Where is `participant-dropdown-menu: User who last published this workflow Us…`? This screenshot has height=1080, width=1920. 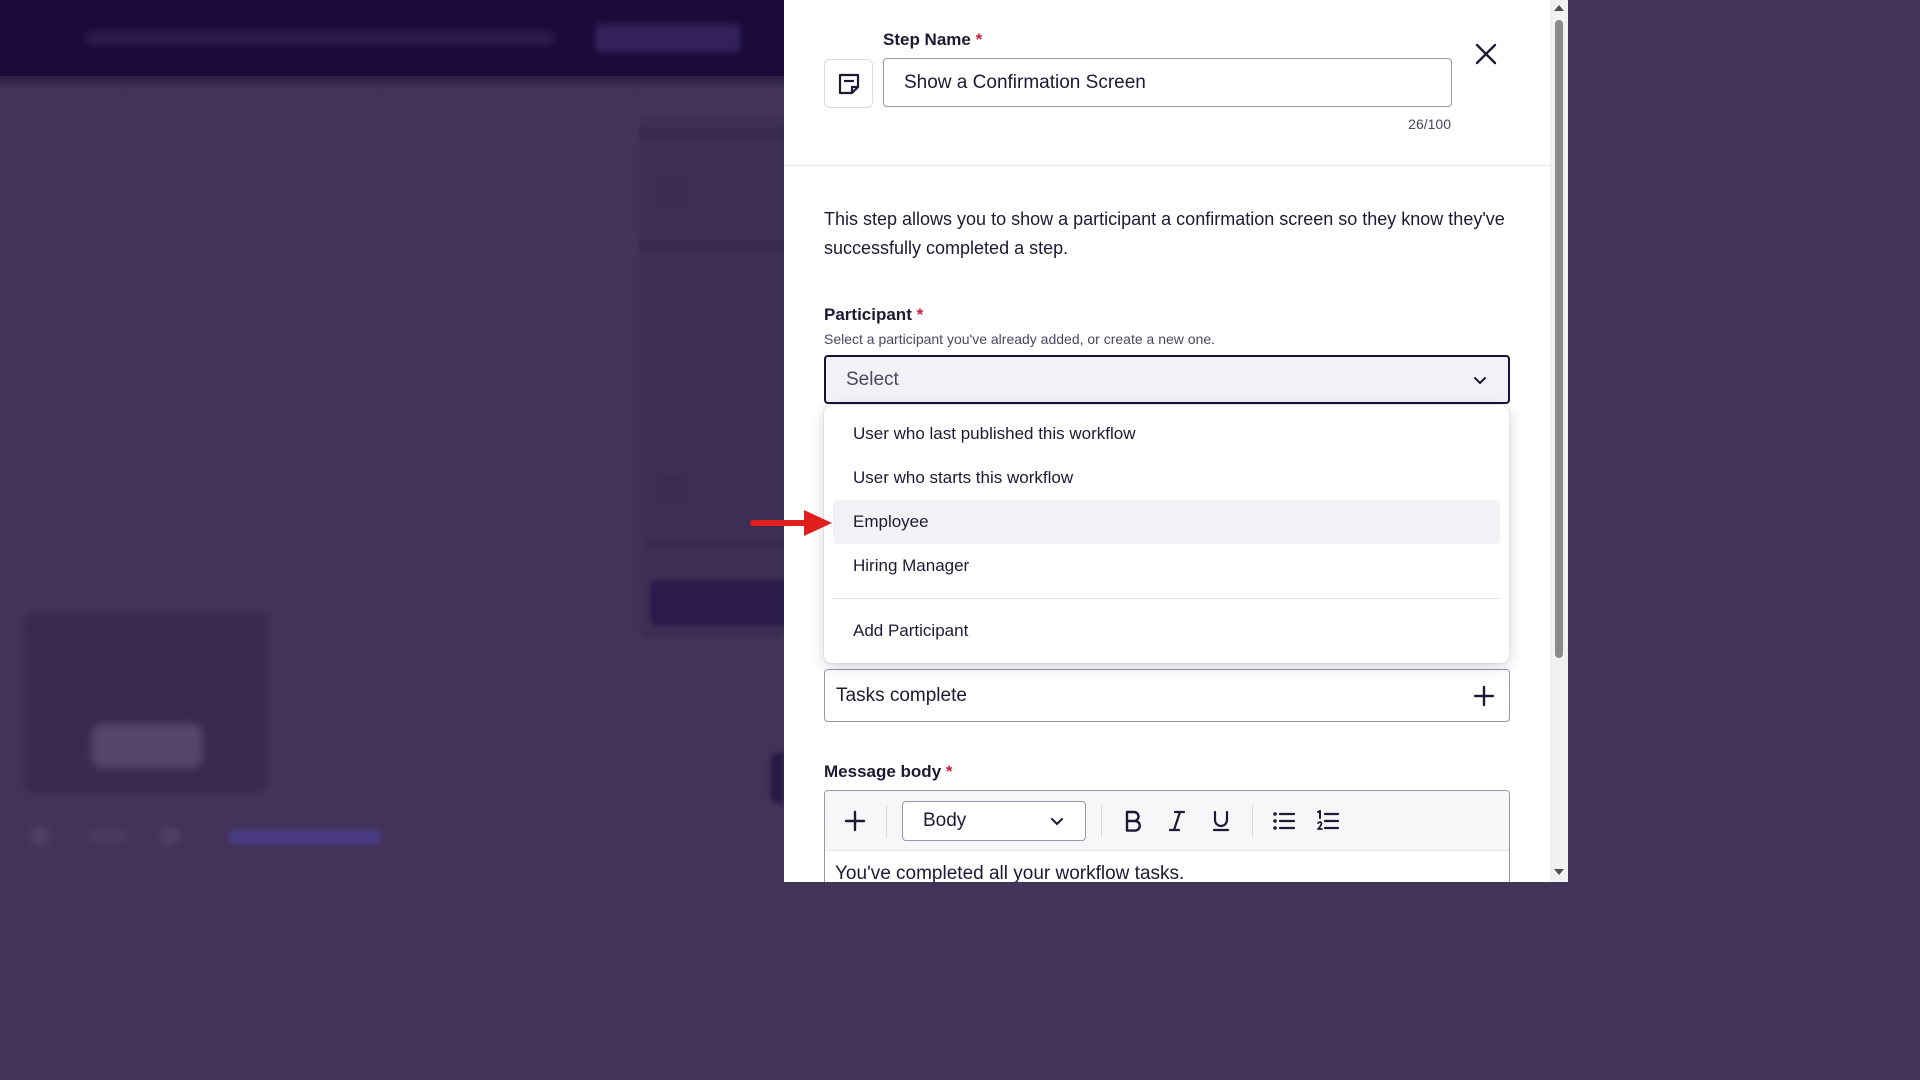 participant-dropdown-menu: User who last published this workflow Us… is located at coordinates (1166, 534).